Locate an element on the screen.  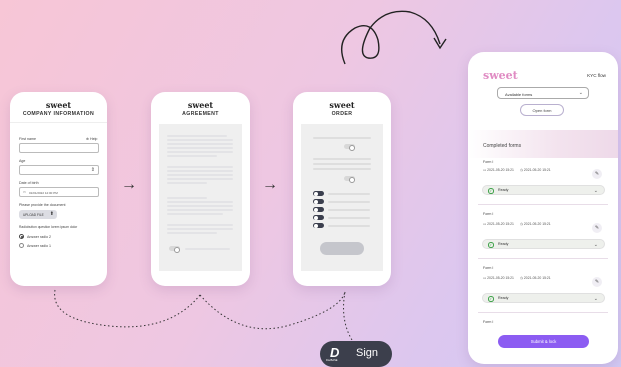
sign-badge: D DocBASE Sign is located at coordinates (356, 354).